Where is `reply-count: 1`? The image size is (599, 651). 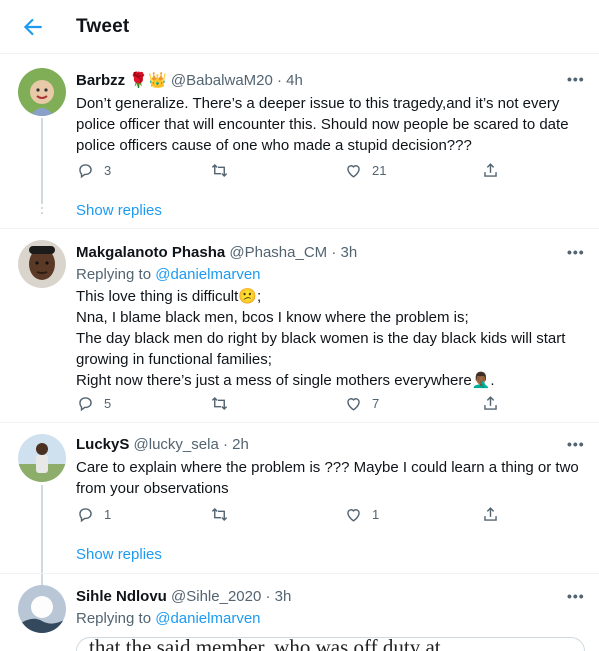 reply-count: 1 is located at coordinates (108, 514).